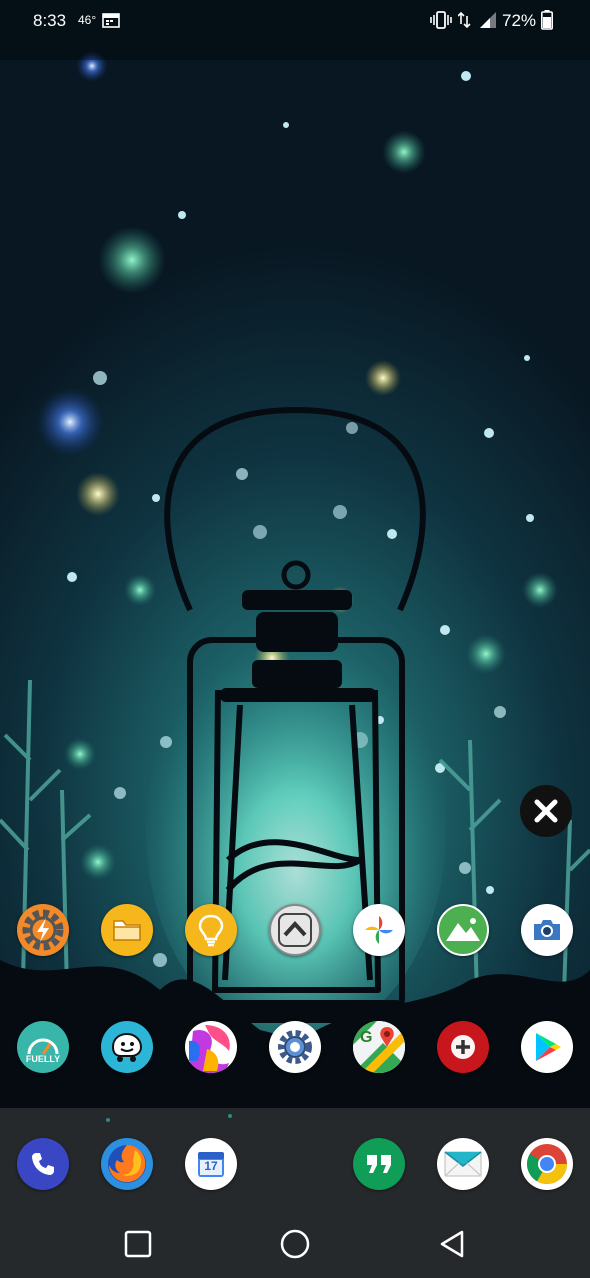 The height and width of the screenshot is (1278, 590). Describe the element at coordinates (547, 22) in the screenshot. I see `battery-icon` at that location.